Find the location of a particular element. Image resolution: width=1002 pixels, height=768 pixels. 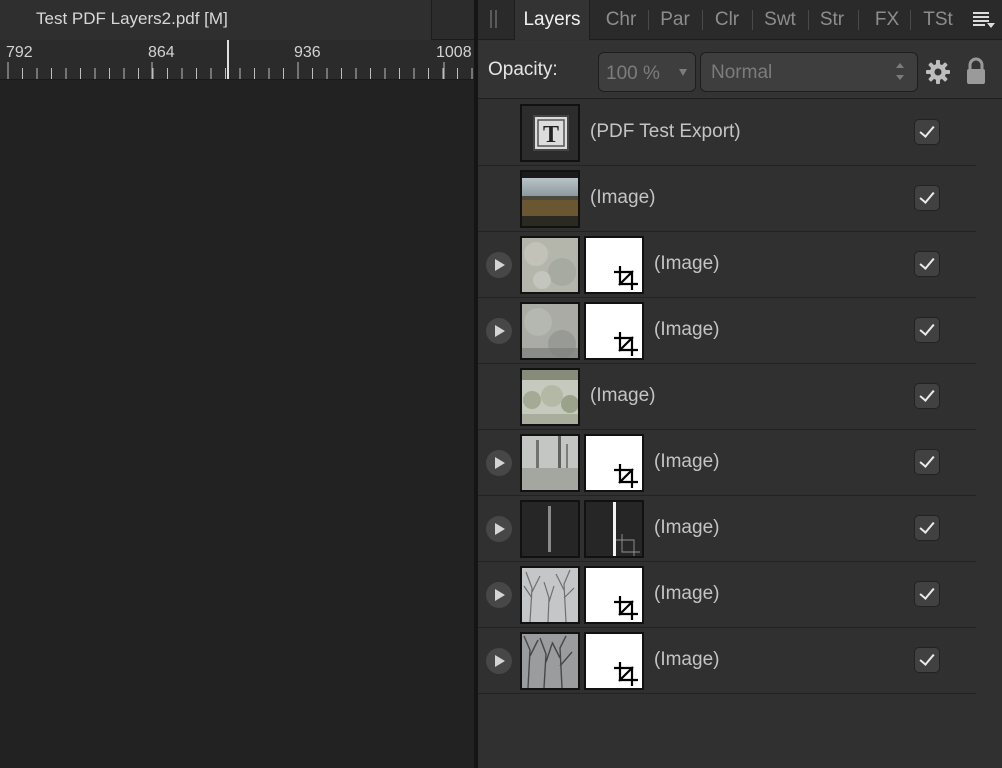

document-tab-bar: Test PDF Layers2.pdf [M] is located at coordinates (237, 20).